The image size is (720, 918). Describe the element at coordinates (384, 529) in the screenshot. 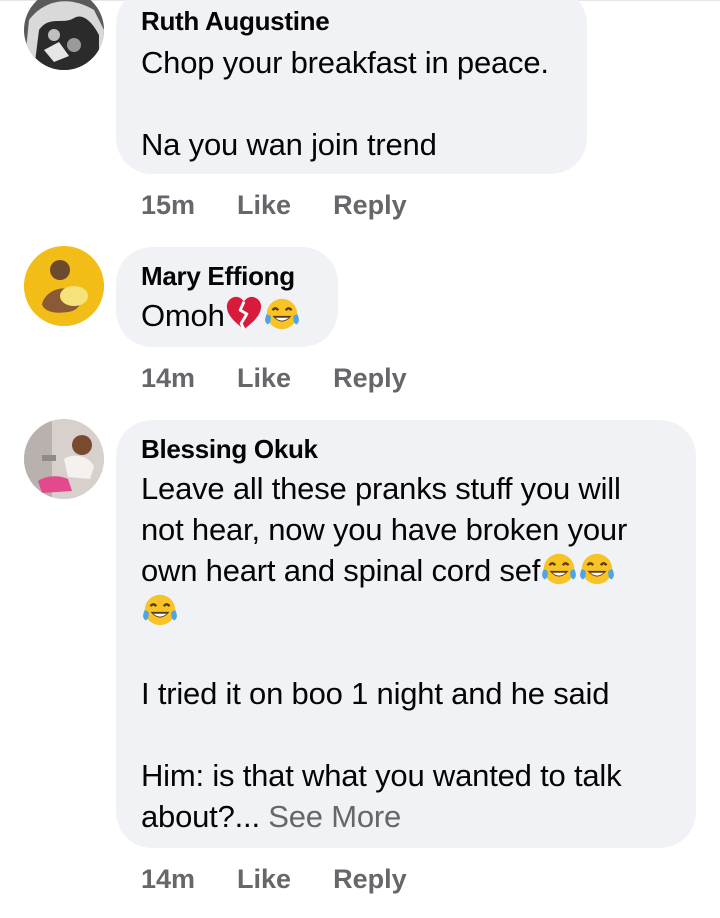

I see `comment-text-line: not hear, now you have broken your` at that location.